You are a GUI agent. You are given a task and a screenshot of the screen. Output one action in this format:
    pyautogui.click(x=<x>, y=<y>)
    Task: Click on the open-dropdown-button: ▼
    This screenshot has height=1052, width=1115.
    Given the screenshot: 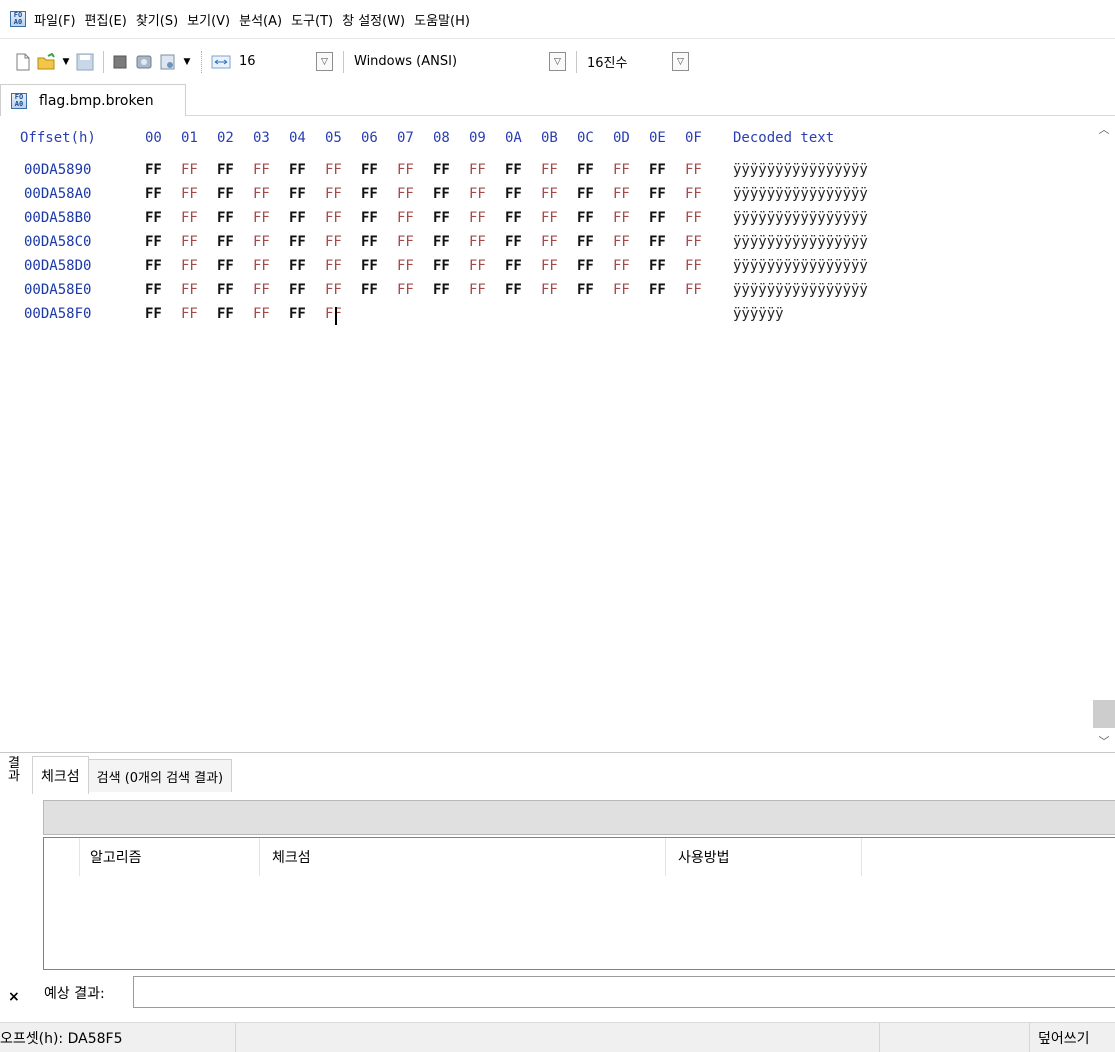 What is the action you would take?
    pyautogui.click(x=66, y=62)
    